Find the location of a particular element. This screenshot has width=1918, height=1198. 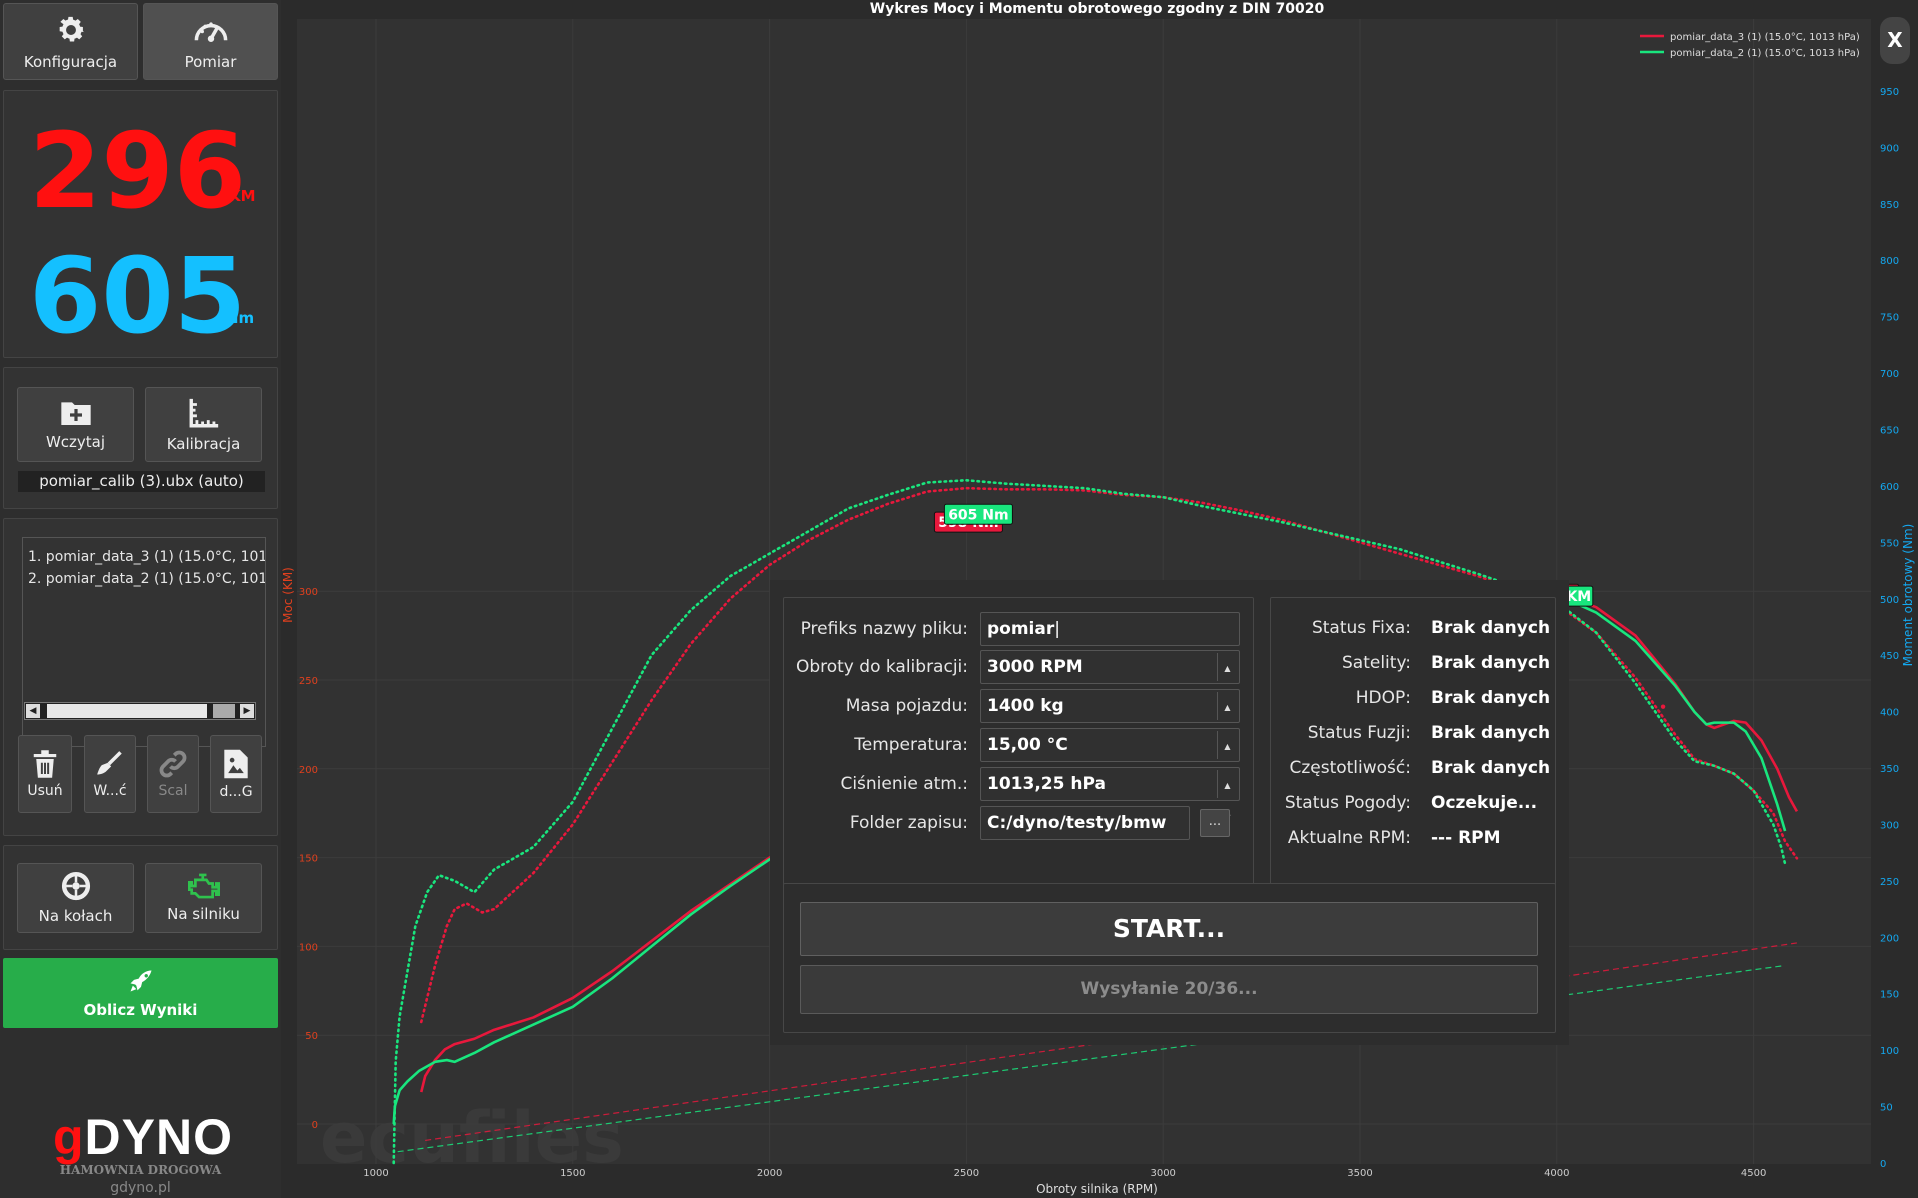

delete-button: Usuń is located at coordinates (45, 774).